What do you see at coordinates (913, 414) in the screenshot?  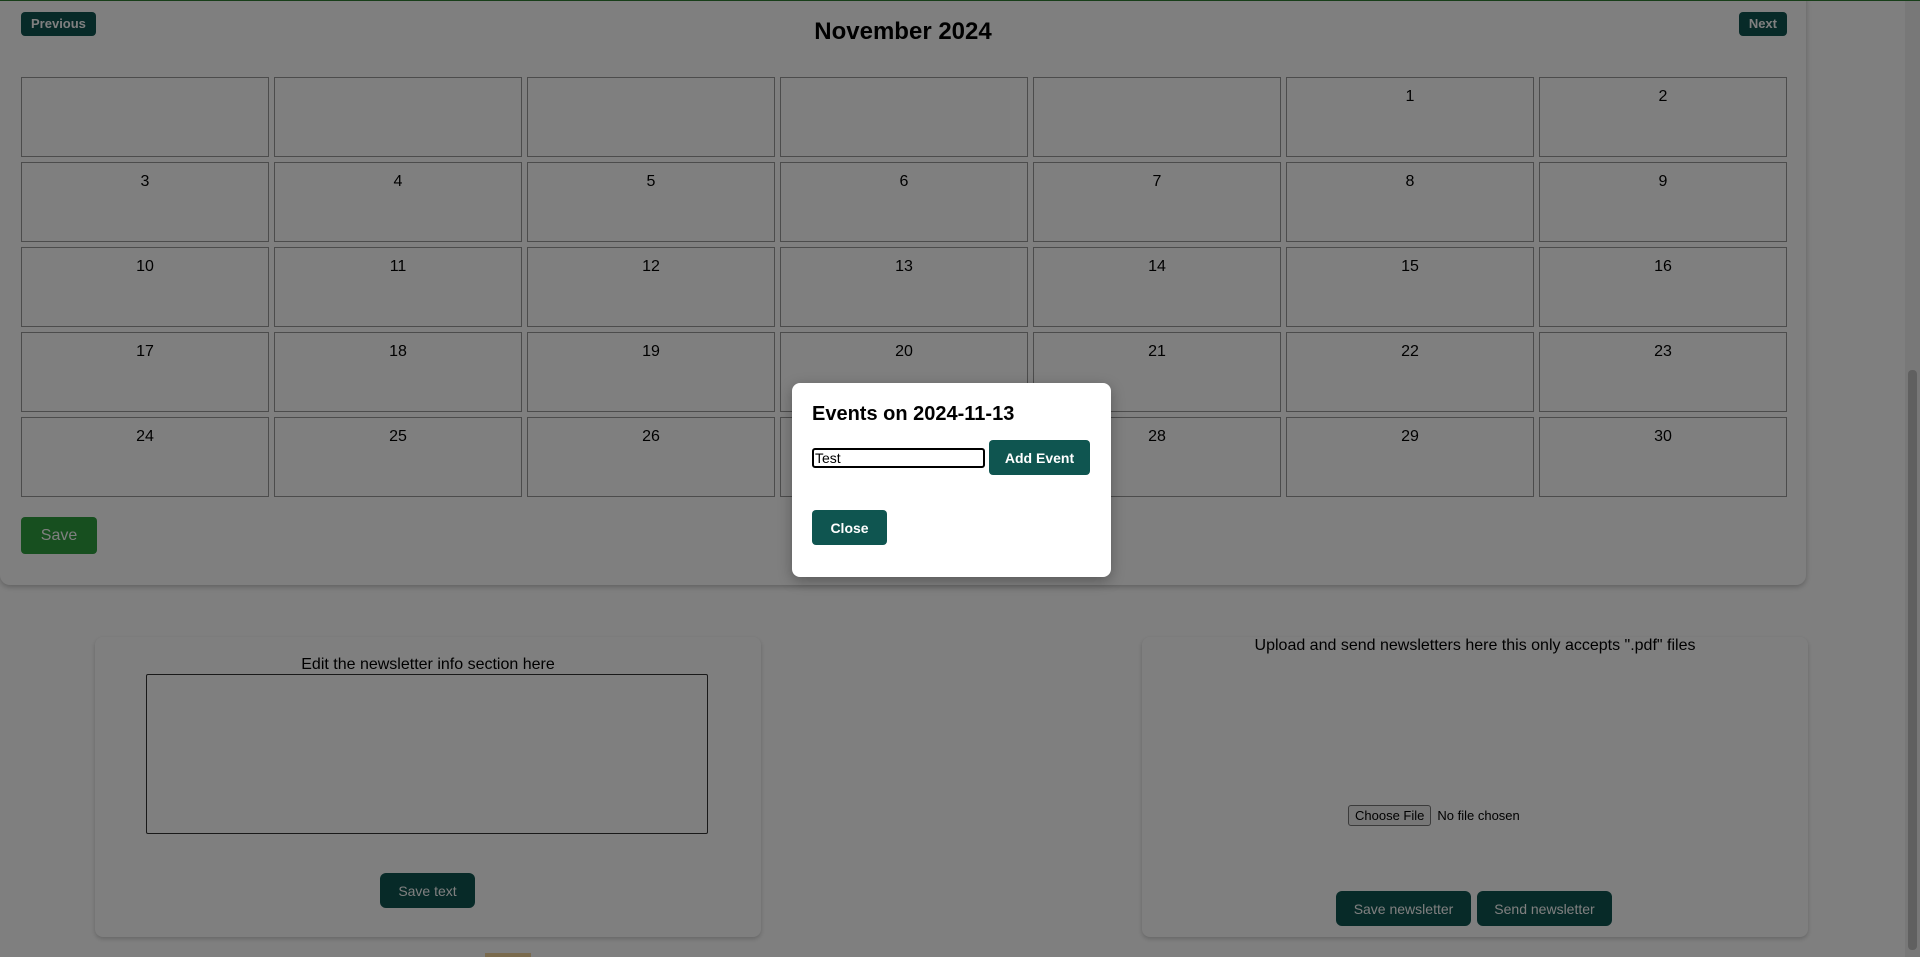 I see `modal-title: Events on 2024-11-13` at bounding box center [913, 414].